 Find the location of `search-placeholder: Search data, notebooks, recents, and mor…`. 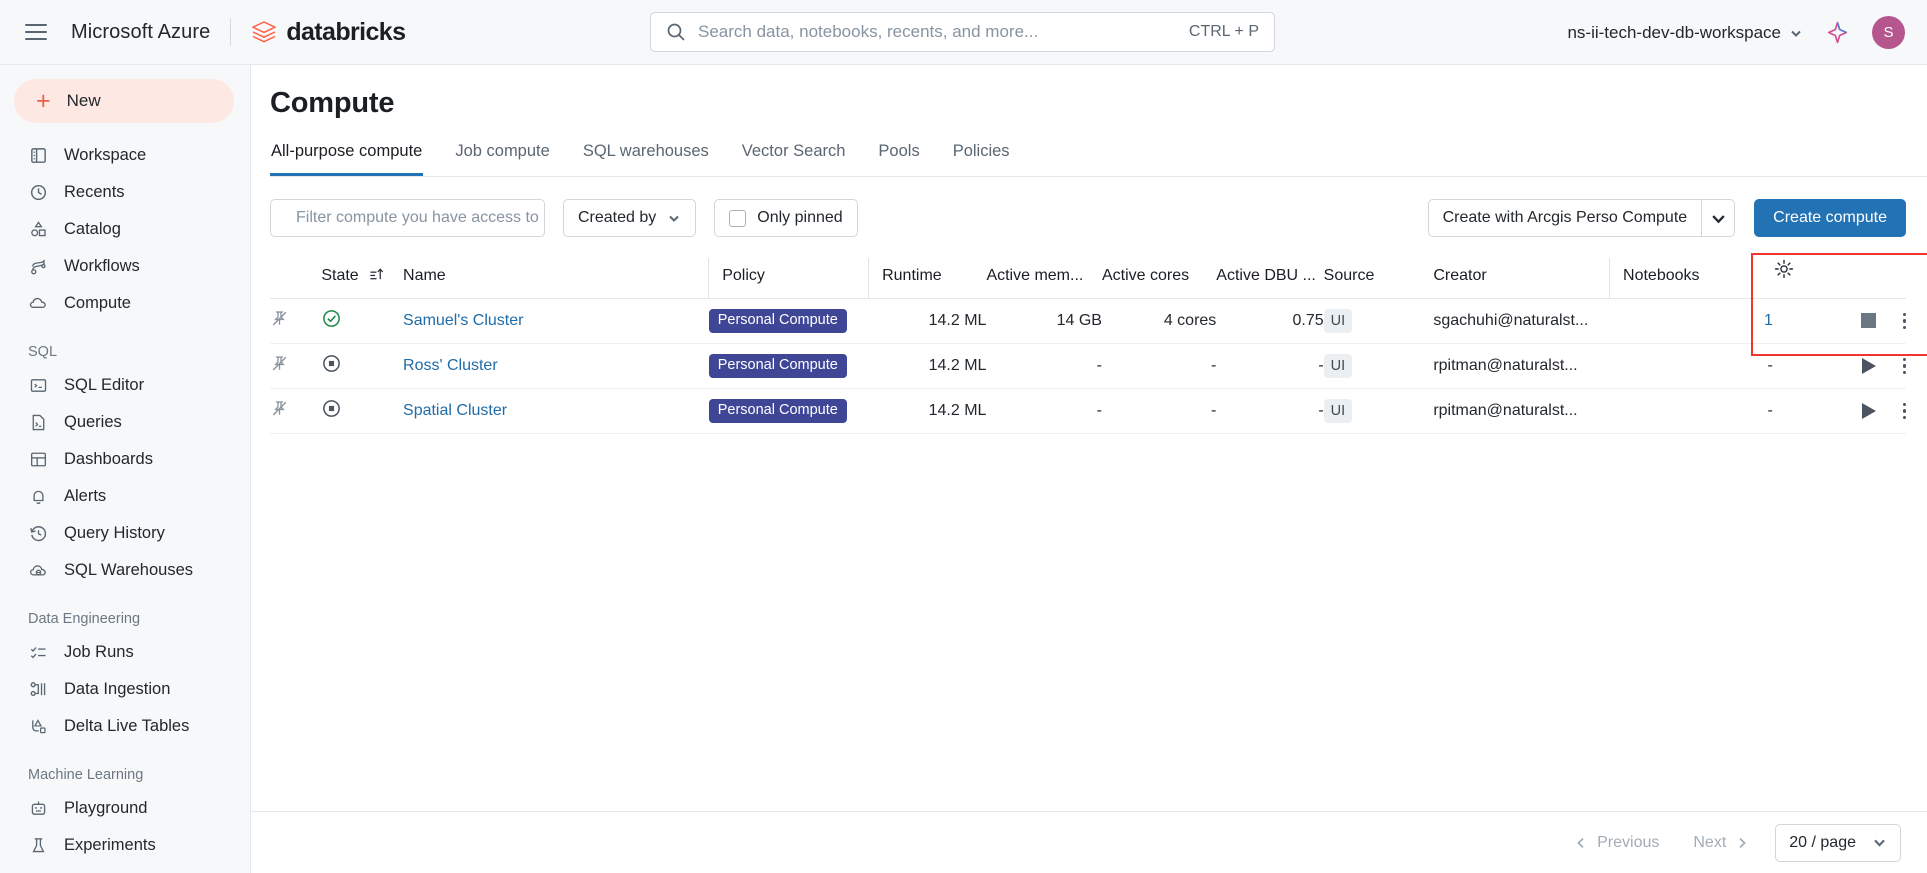

search-placeholder: Search data, notebooks, recents, and mor… is located at coordinates (868, 31).